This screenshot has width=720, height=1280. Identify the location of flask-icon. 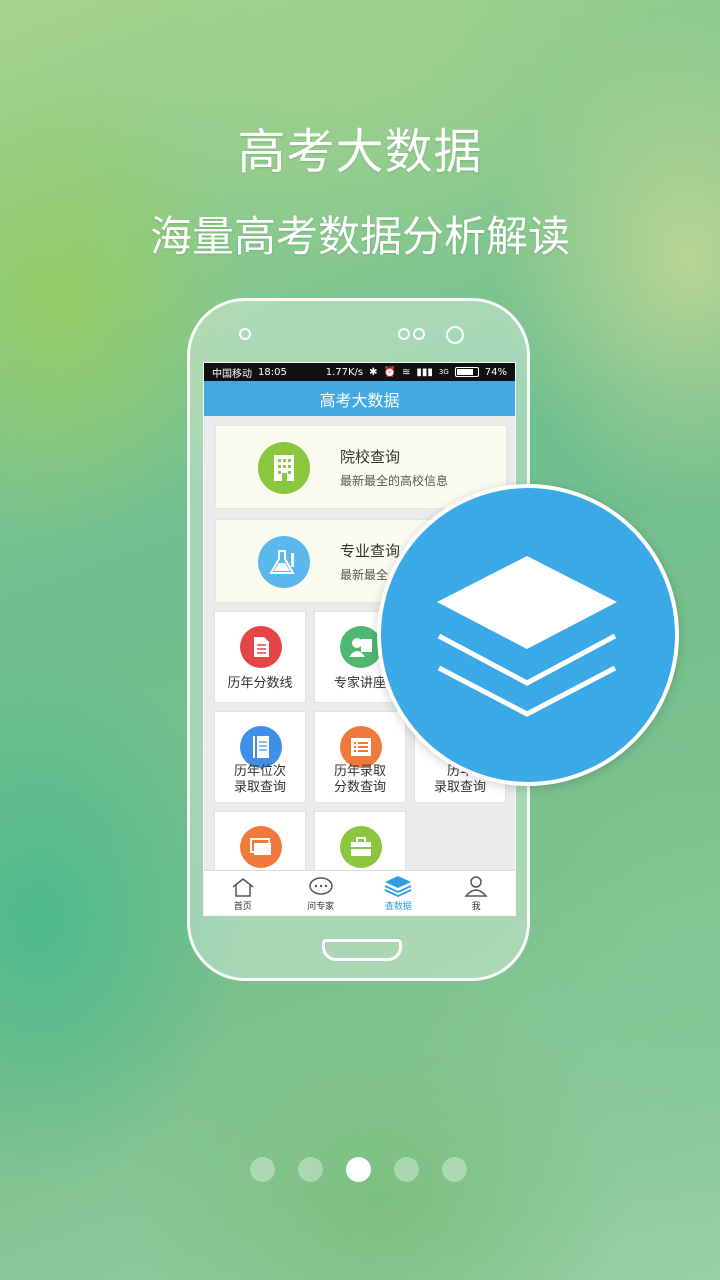
(284, 562).